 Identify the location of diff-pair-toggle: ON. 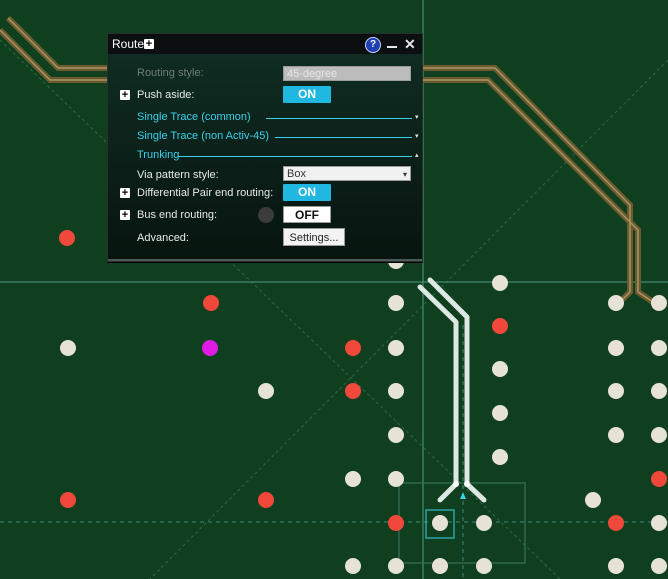
(307, 192).